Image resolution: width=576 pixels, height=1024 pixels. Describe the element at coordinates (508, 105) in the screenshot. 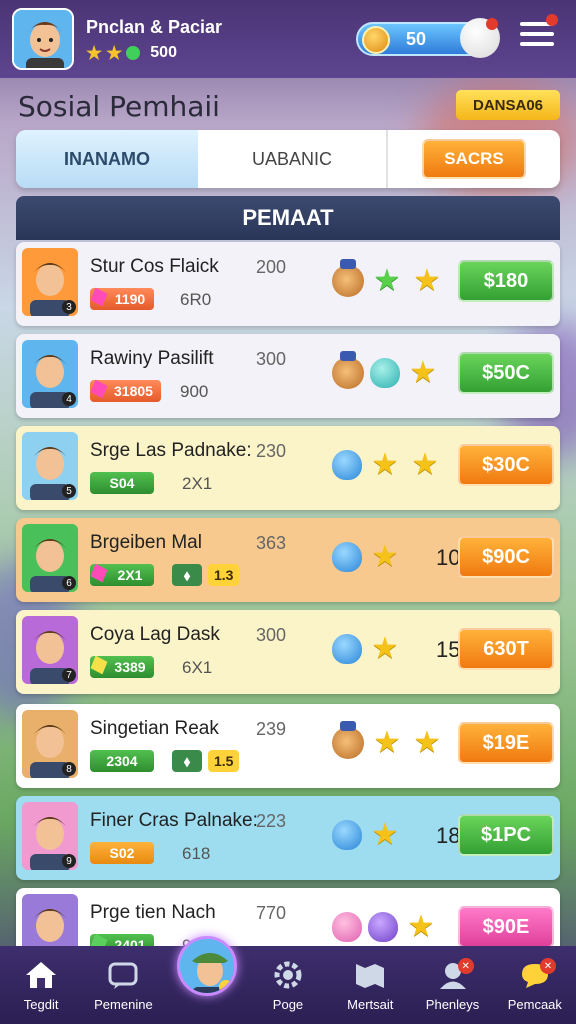

I see `header-badge: DANSA06` at that location.